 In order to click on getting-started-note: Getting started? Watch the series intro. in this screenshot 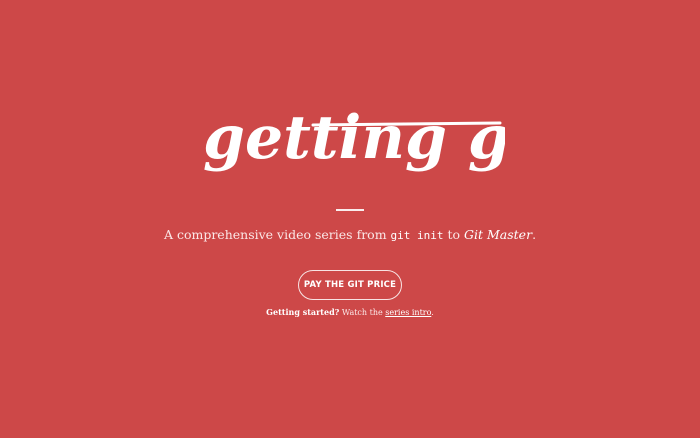, I will do `click(350, 312)`.